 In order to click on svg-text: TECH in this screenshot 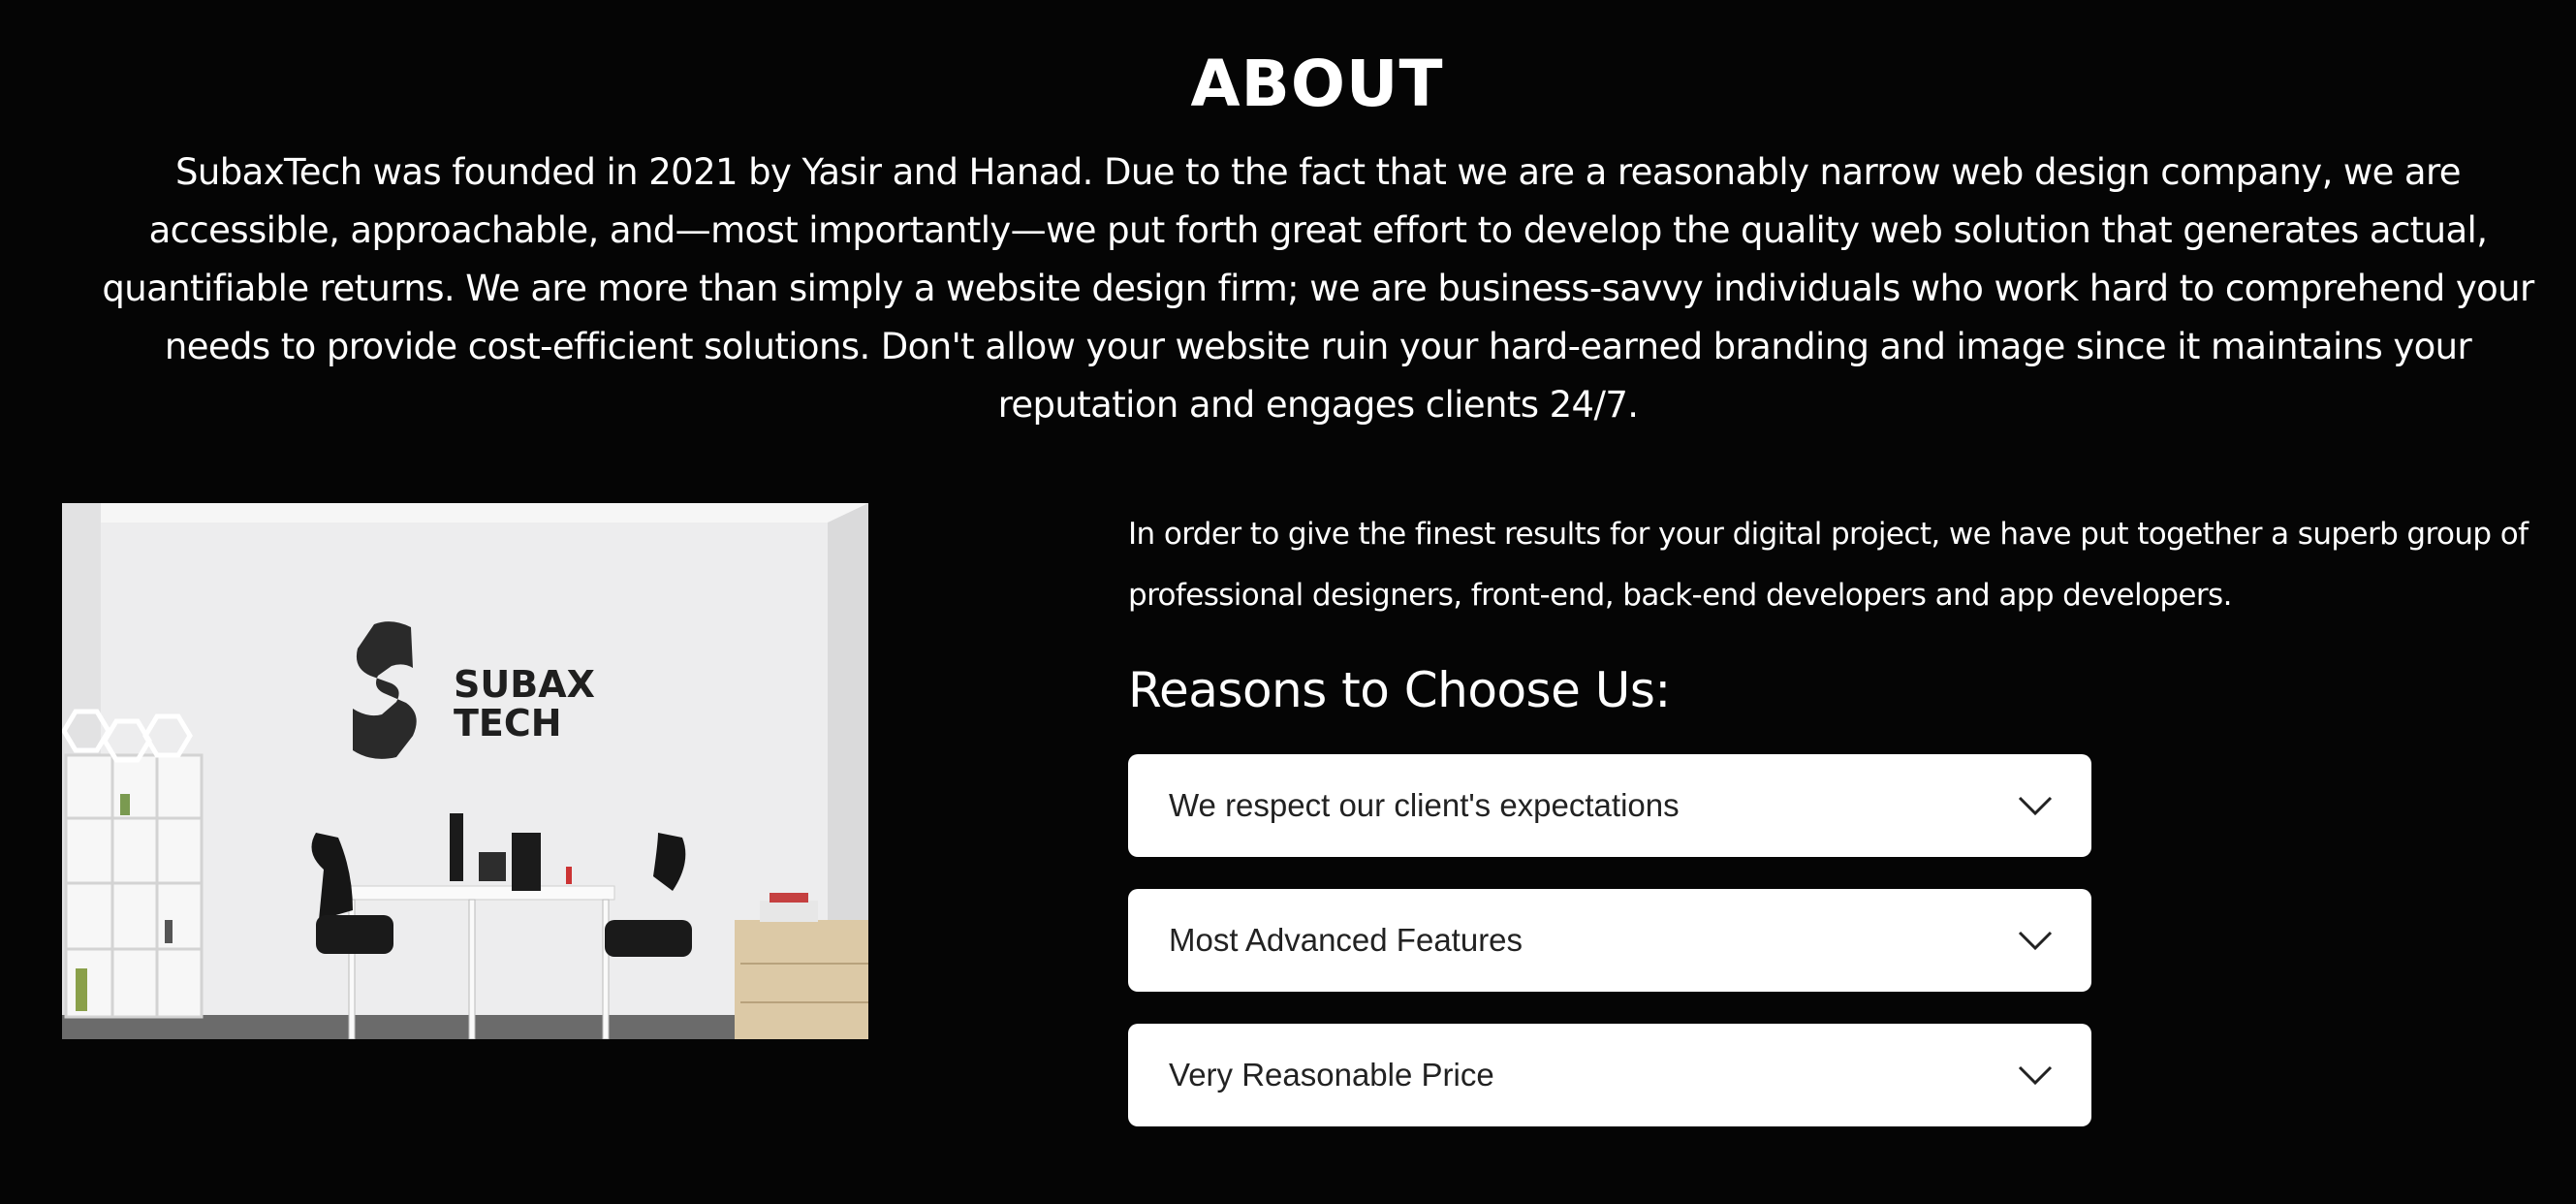, I will do `click(508, 723)`.